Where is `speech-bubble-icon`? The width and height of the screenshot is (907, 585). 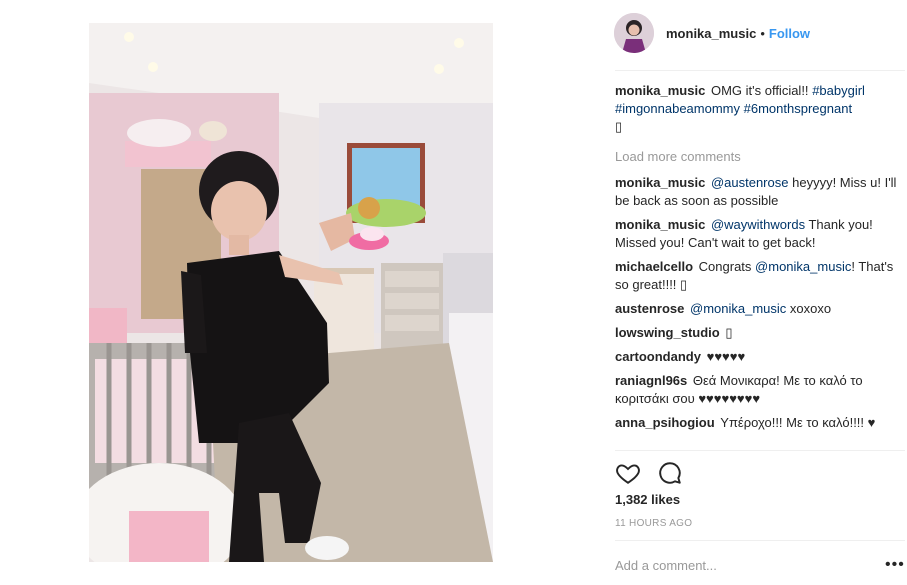 speech-bubble-icon is located at coordinates (670, 473).